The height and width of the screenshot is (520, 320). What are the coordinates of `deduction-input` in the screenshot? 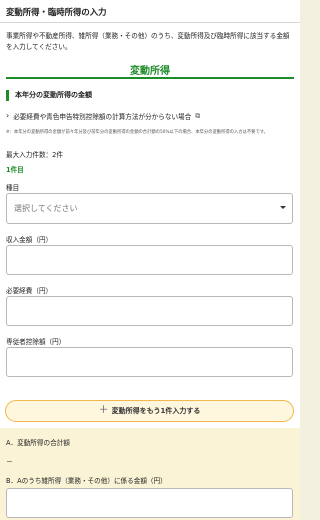 It's located at (149, 362).